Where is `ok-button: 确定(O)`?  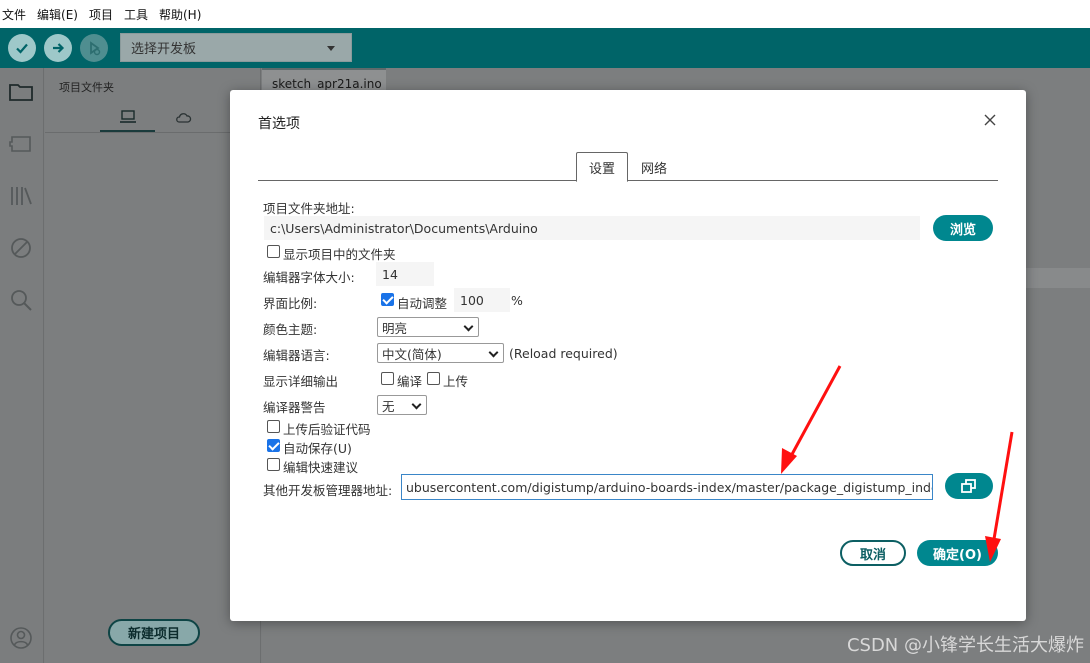
ok-button: 确定(O) is located at coordinates (957, 553).